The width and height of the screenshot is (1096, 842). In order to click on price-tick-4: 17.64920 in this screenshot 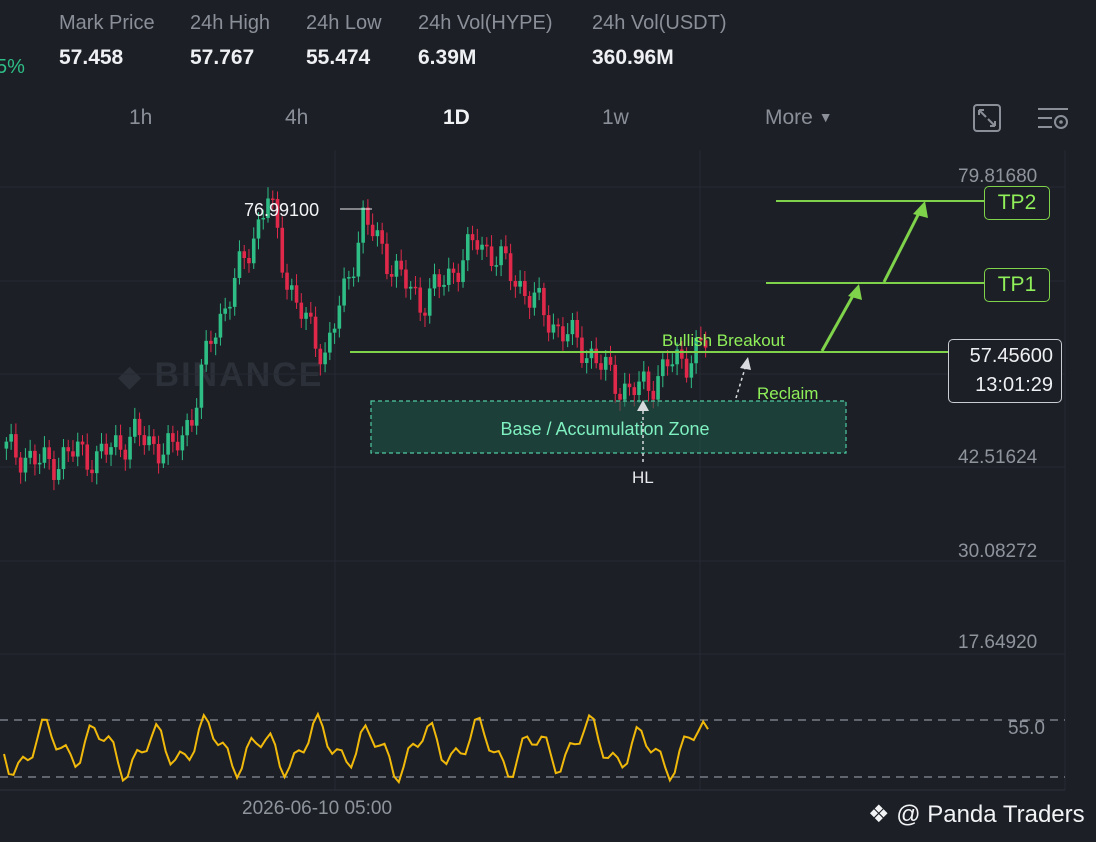, I will do `click(997, 642)`.